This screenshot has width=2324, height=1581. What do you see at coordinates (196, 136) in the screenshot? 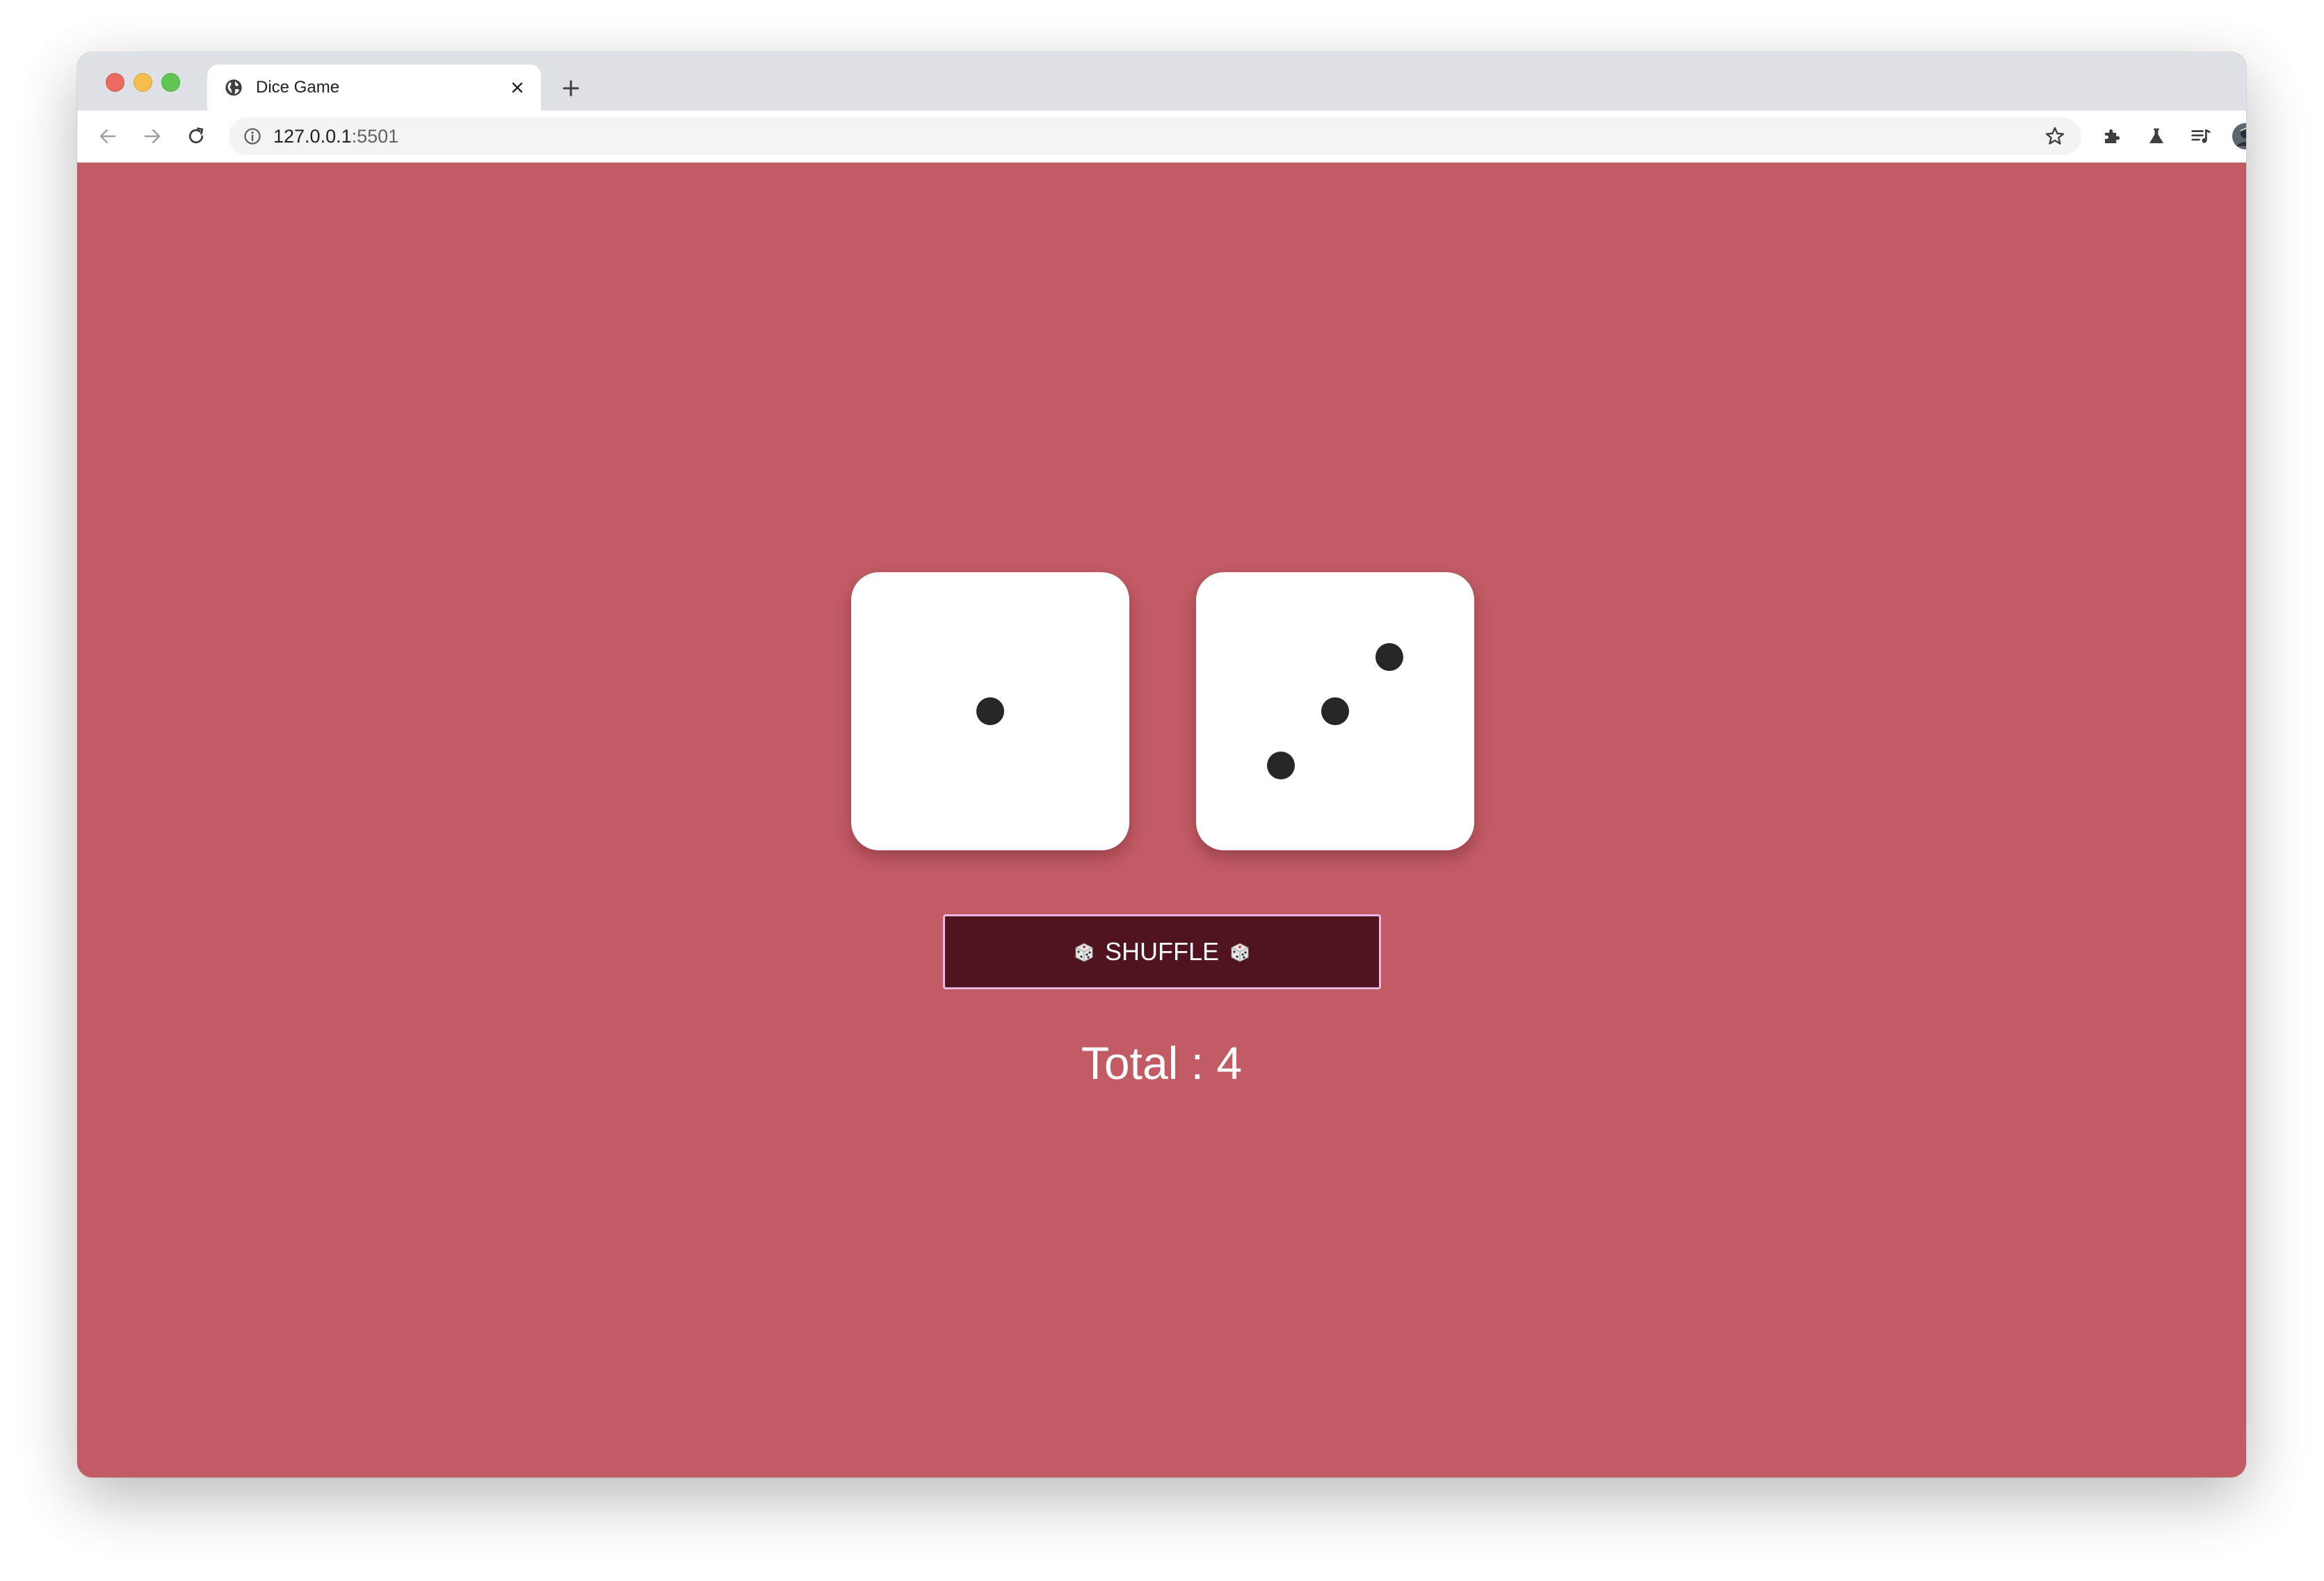
I see `reload-icon` at bounding box center [196, 136].